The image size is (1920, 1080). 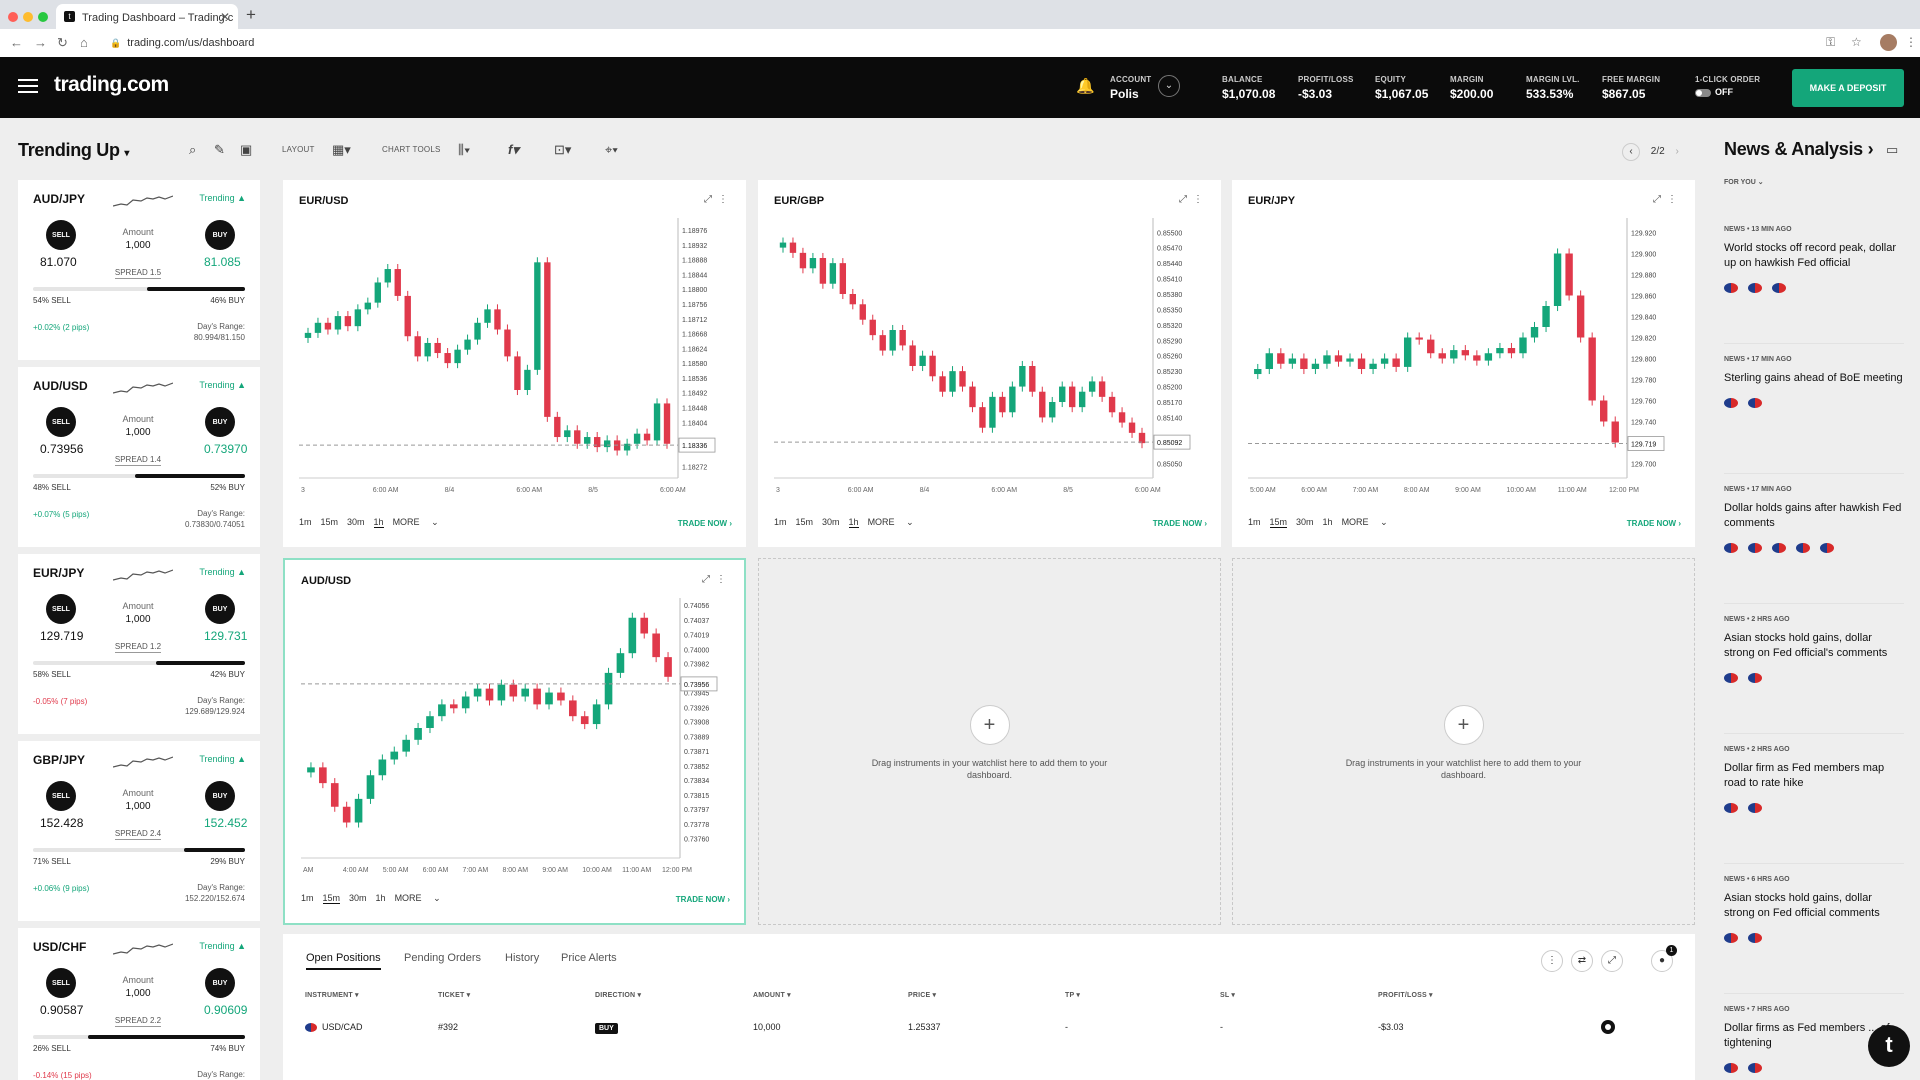 What do you see at coordinates (73, 150) in the screenshot?
I see `dashboard-title: Trending Up ▾` at bounding box center [73, 150].